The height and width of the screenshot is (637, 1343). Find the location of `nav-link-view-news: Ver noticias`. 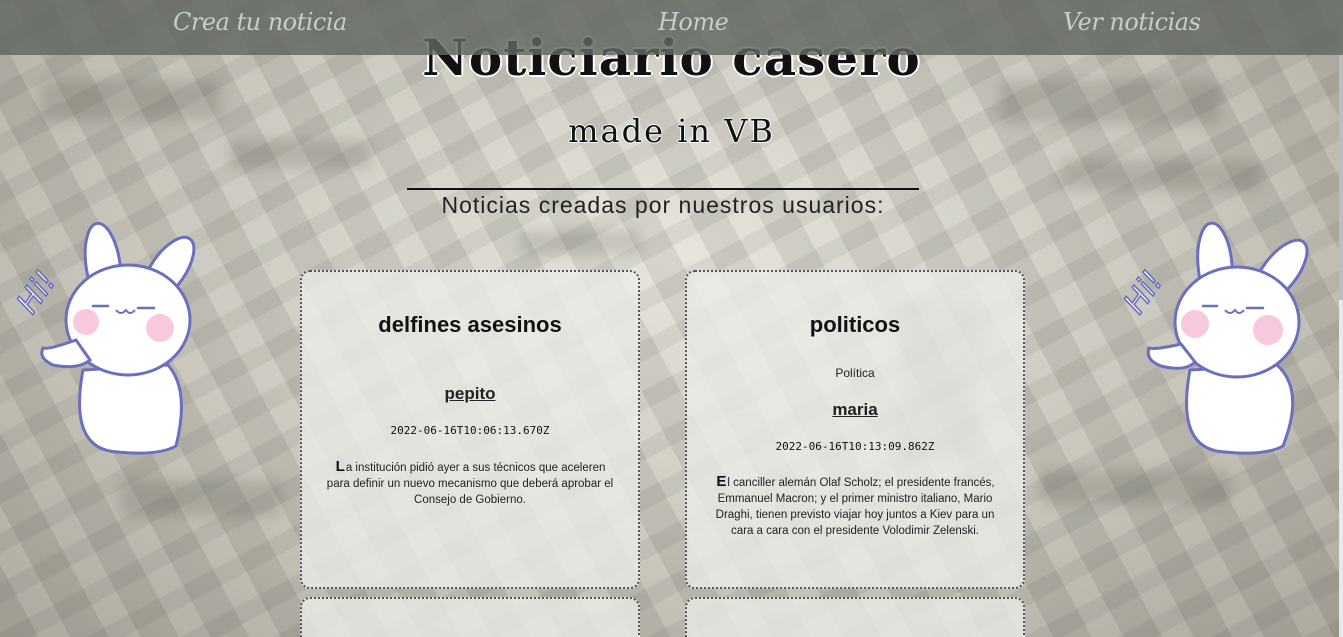

nav-link-view-news: Ver noticias is located at coordinates (1132, 22).